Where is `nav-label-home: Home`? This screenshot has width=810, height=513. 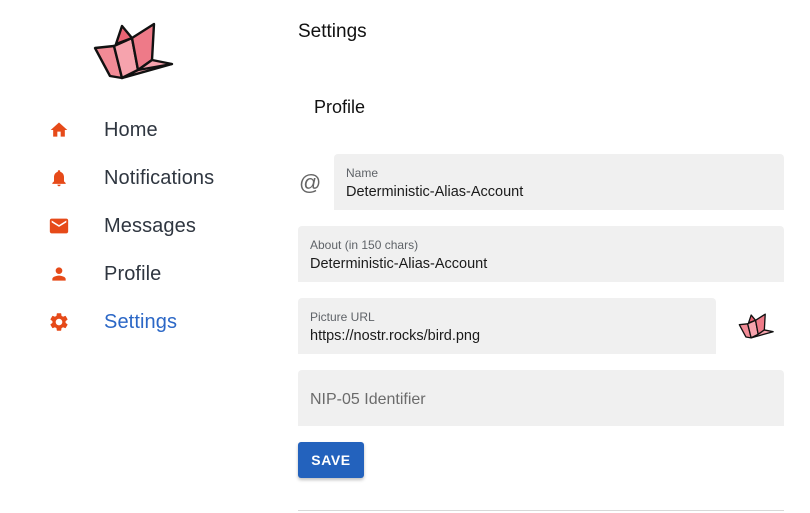
nav-label-home: Home is located at coordinates (131, 129).